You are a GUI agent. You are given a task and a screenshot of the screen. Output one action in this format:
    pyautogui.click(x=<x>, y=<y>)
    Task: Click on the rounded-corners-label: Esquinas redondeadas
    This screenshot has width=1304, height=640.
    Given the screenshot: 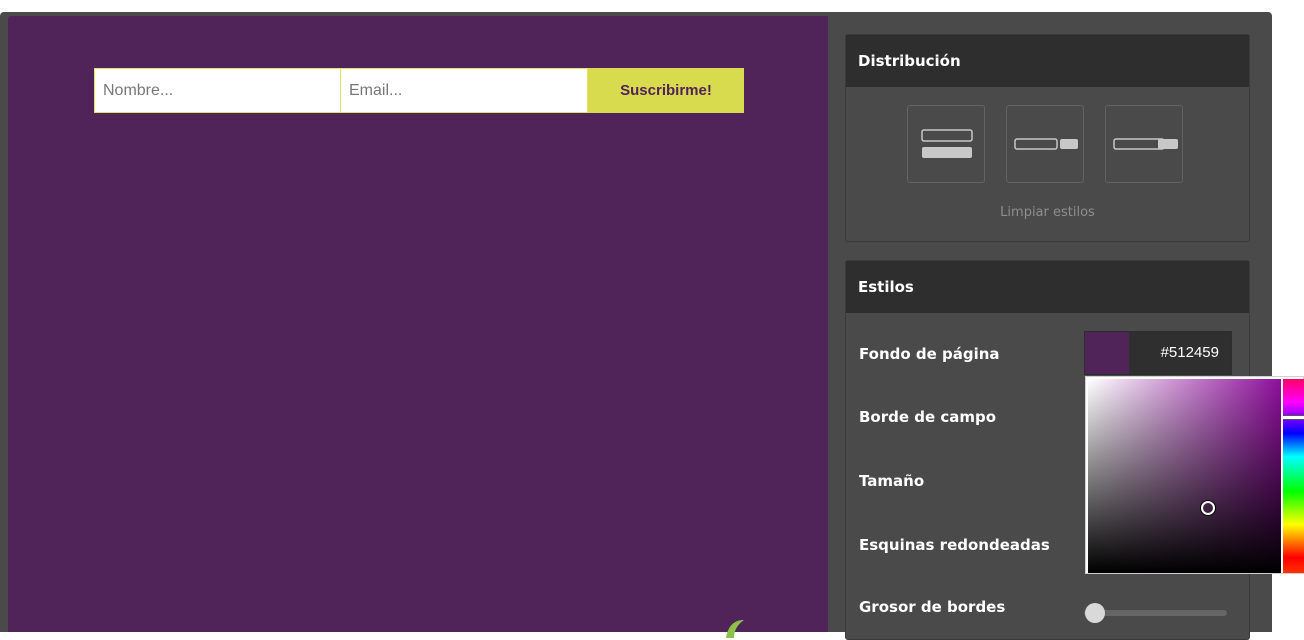 What is the action you would take?
    pyautogui.click(x=954, y=545)
    